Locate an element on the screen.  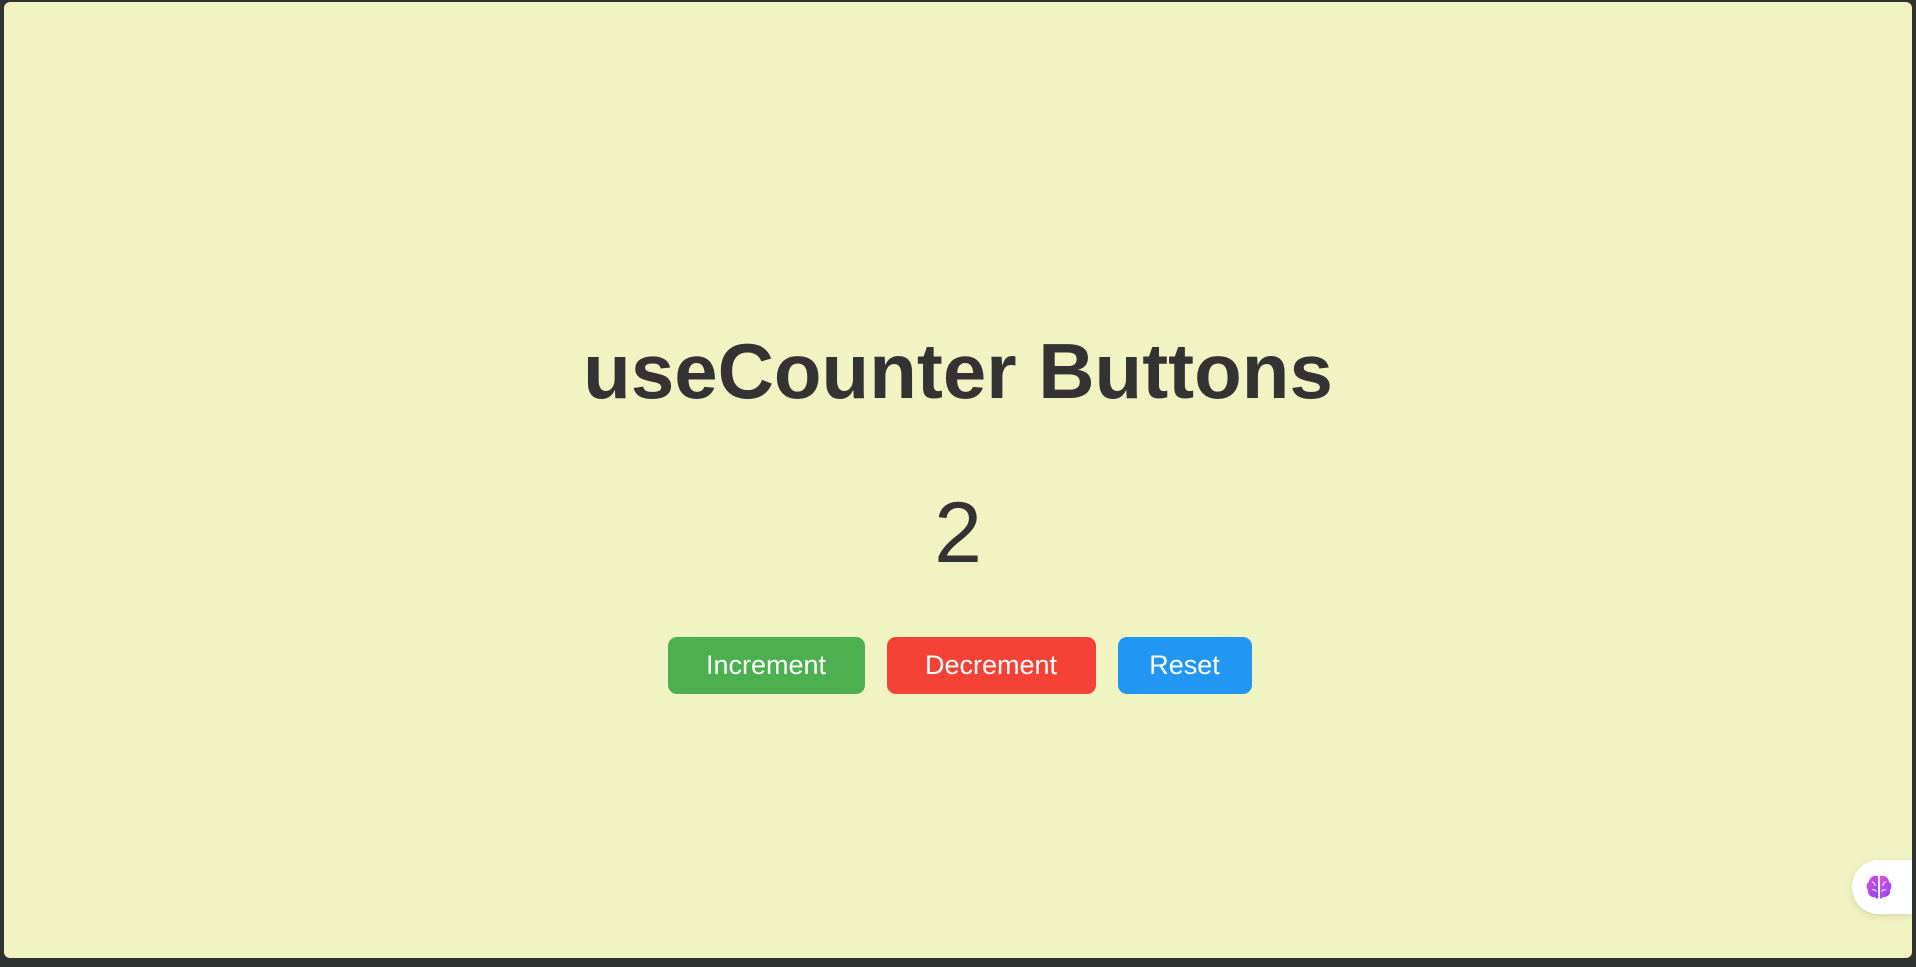
floating-assistant-button is located at coordinates (1882, 887).